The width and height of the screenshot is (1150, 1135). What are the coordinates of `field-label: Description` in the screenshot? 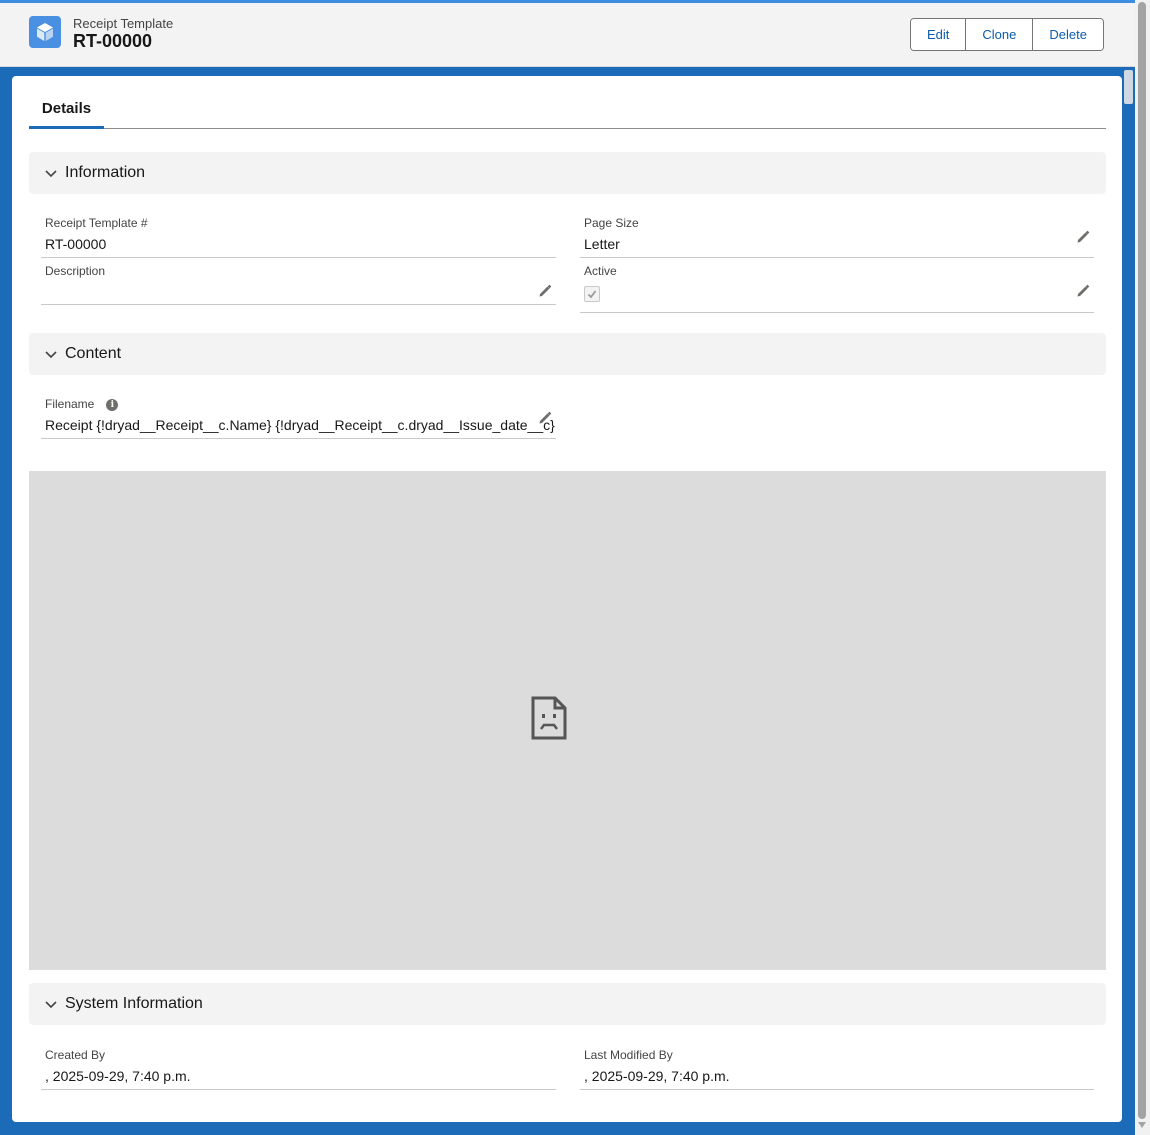 It's located at (75, 271).